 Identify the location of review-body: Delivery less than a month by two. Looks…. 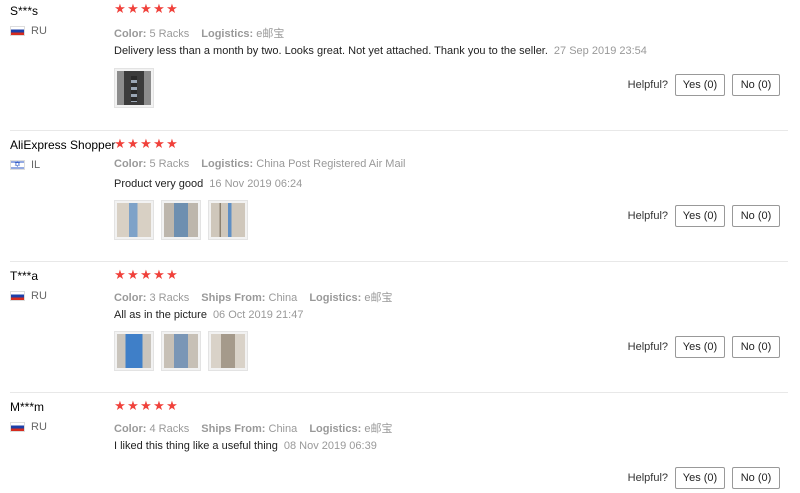
(331, 51).